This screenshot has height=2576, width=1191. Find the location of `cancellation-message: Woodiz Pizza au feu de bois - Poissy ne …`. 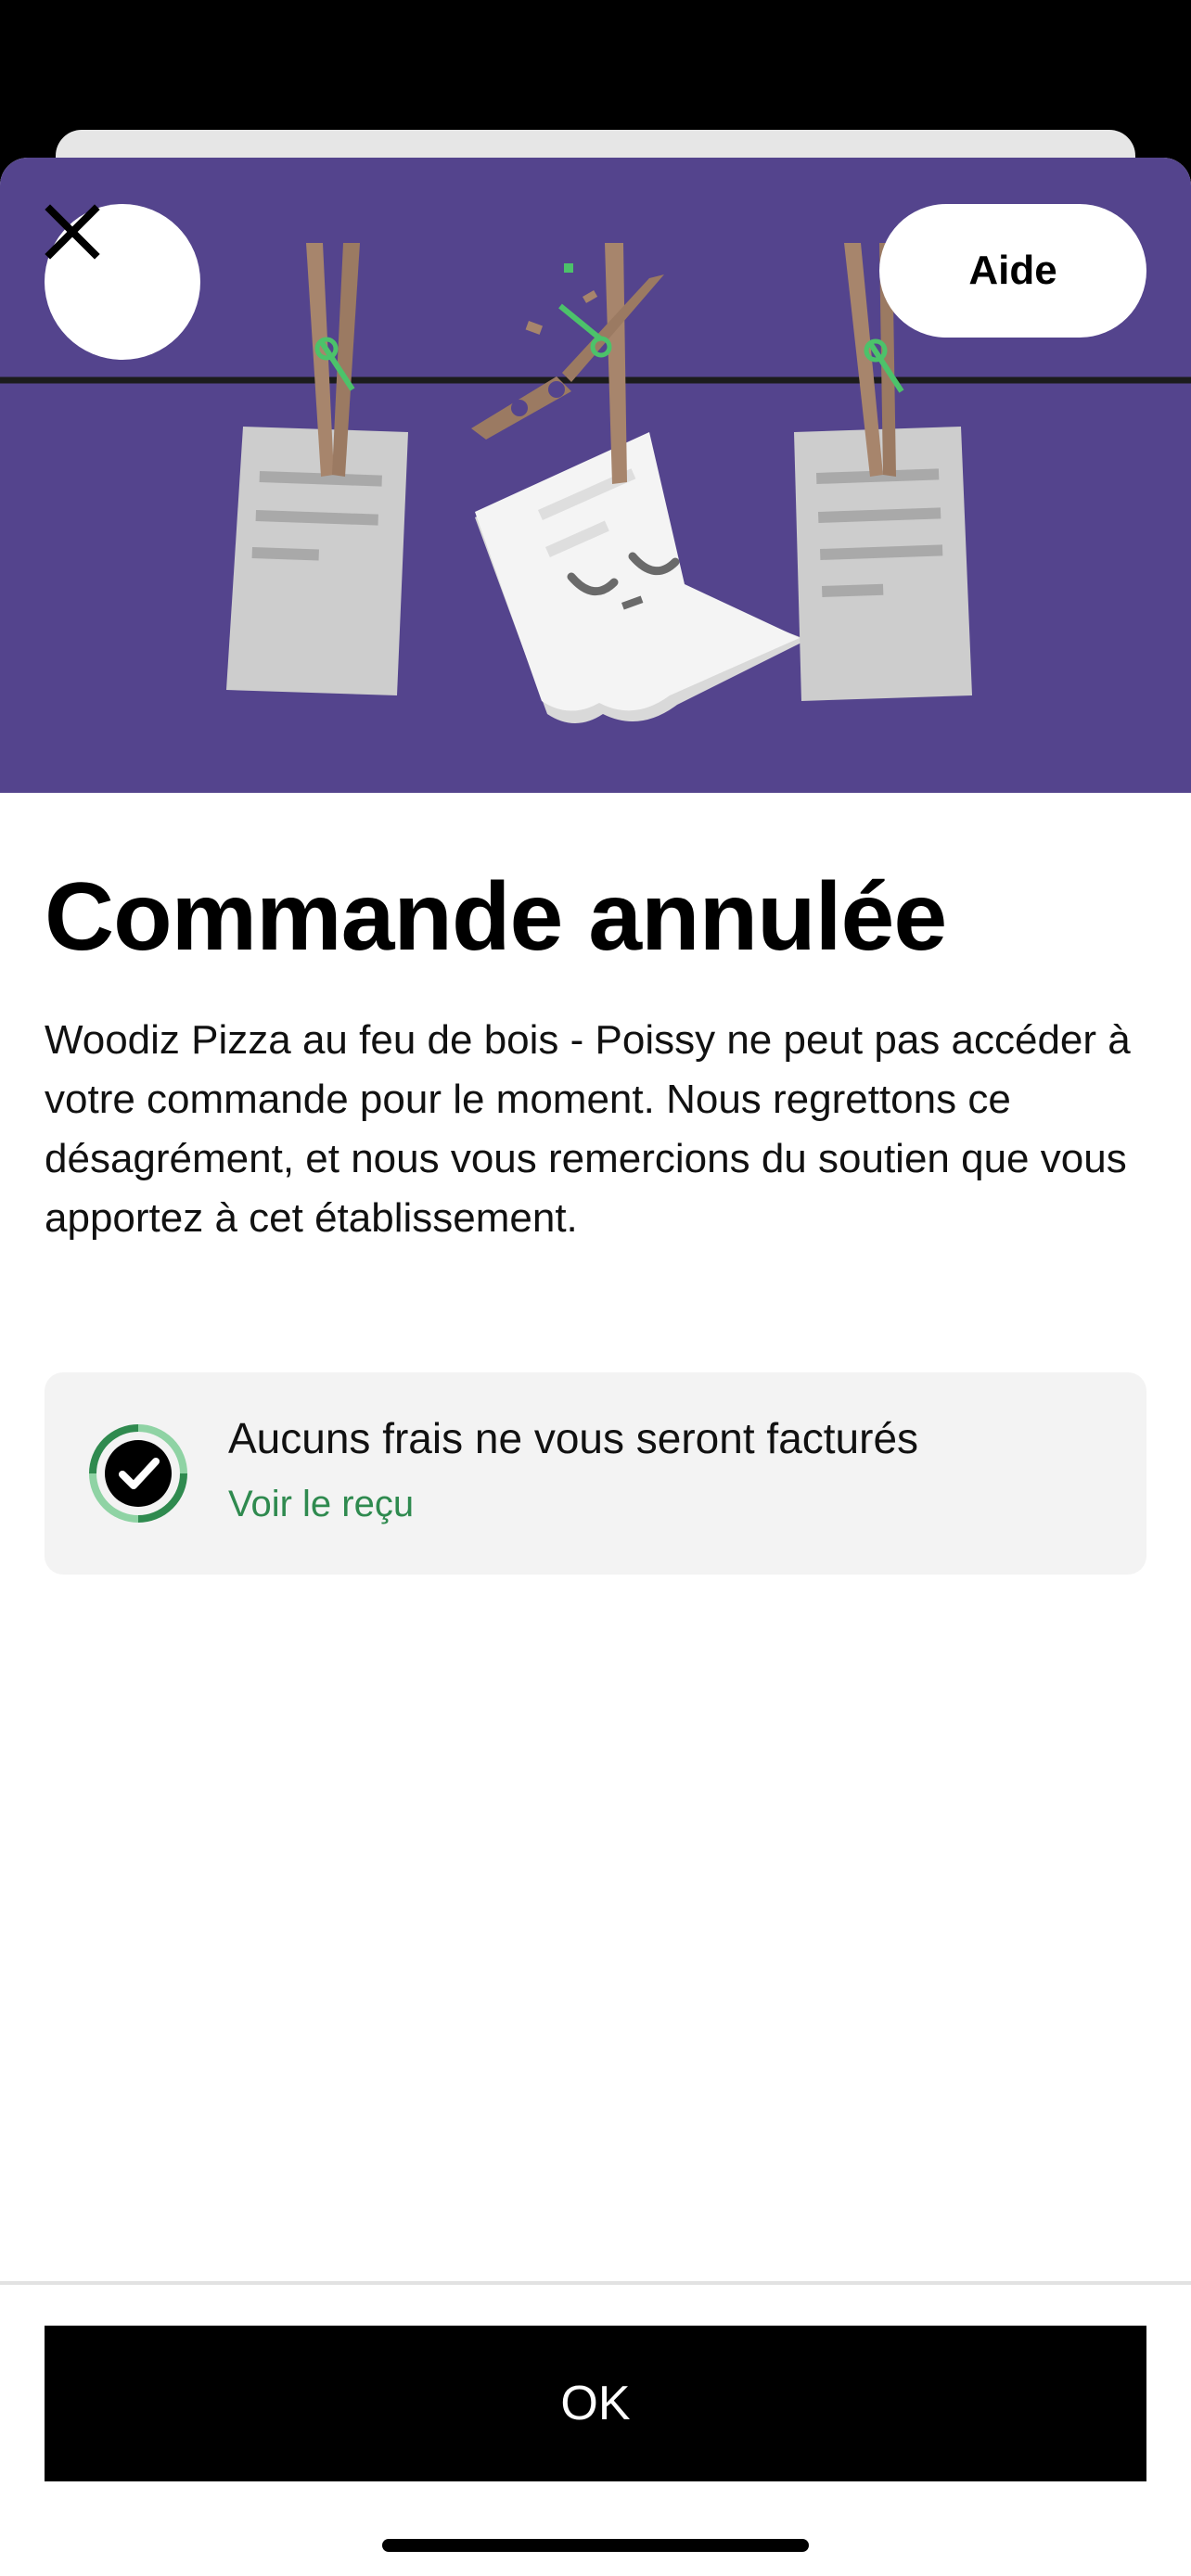

cancellation-message: Woodiz Pizza au feu de bois - Poissy ne … is located at coordinates (588, 1129).